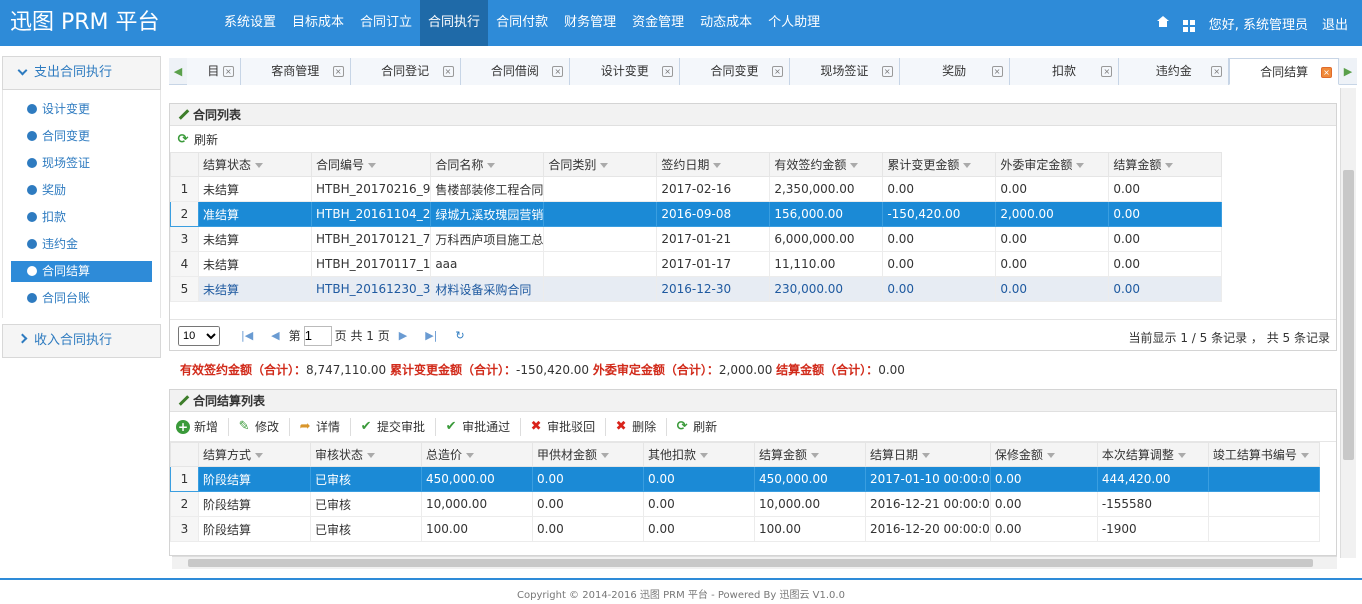 This screenshot has width=1362, height=604. I want to click on col-header: 甲供材金额, so click(588, 454).